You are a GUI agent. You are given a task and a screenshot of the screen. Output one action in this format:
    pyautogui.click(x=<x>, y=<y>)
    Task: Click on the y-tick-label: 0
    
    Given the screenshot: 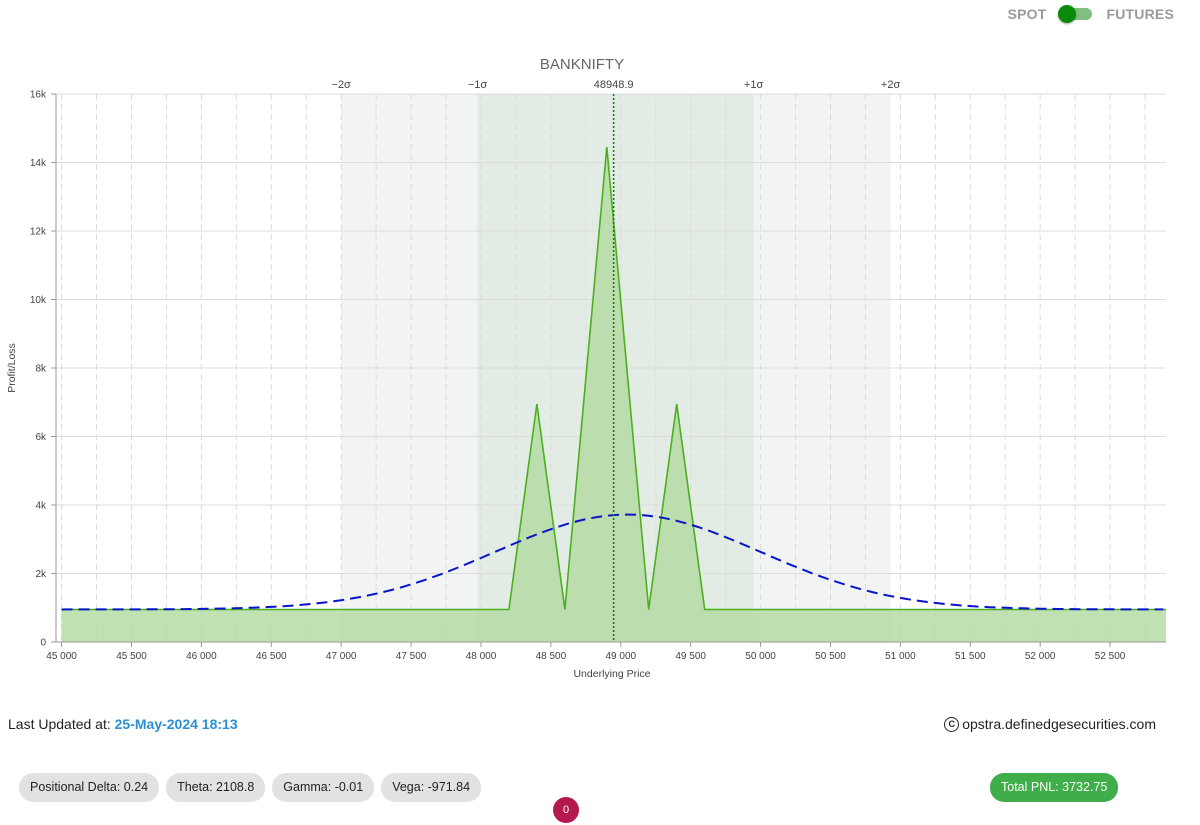 What is the action you would take?
    pyautogui.click(x=43, y=643)
    